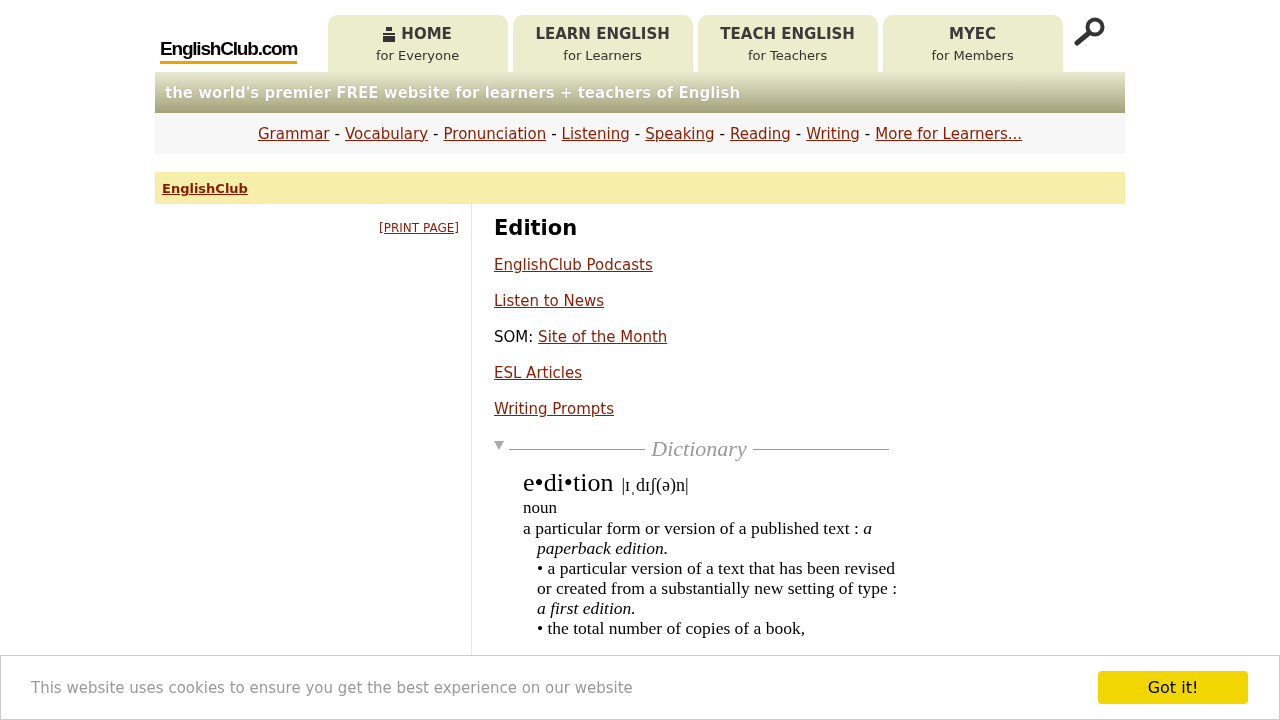  What do you see at coordinates (417, 43) in the screenshot?
I see `nav-tab: HOME for Everyone` at bounding box center [417, 43].